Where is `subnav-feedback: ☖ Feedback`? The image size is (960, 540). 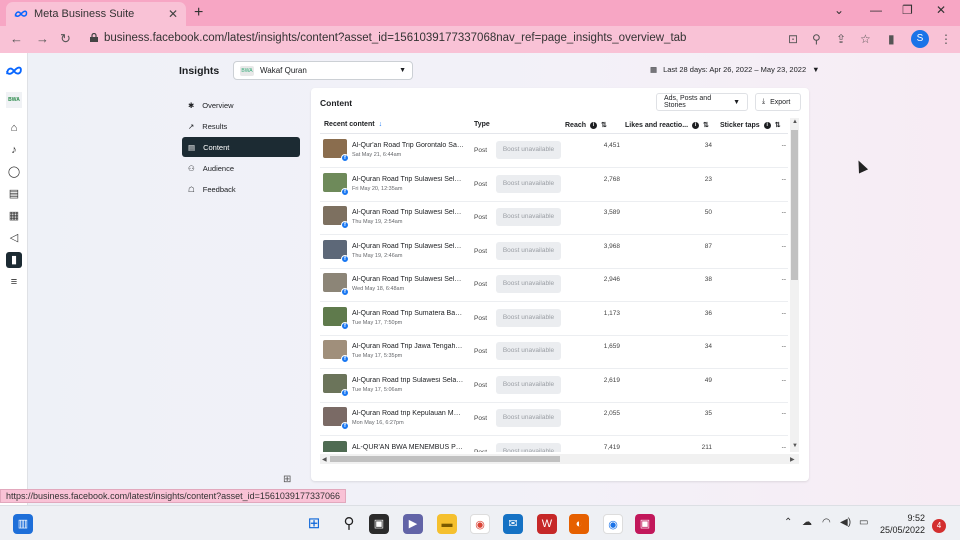 subnav-feedback: ☖ Feedback is located at coordinates (241, 189).